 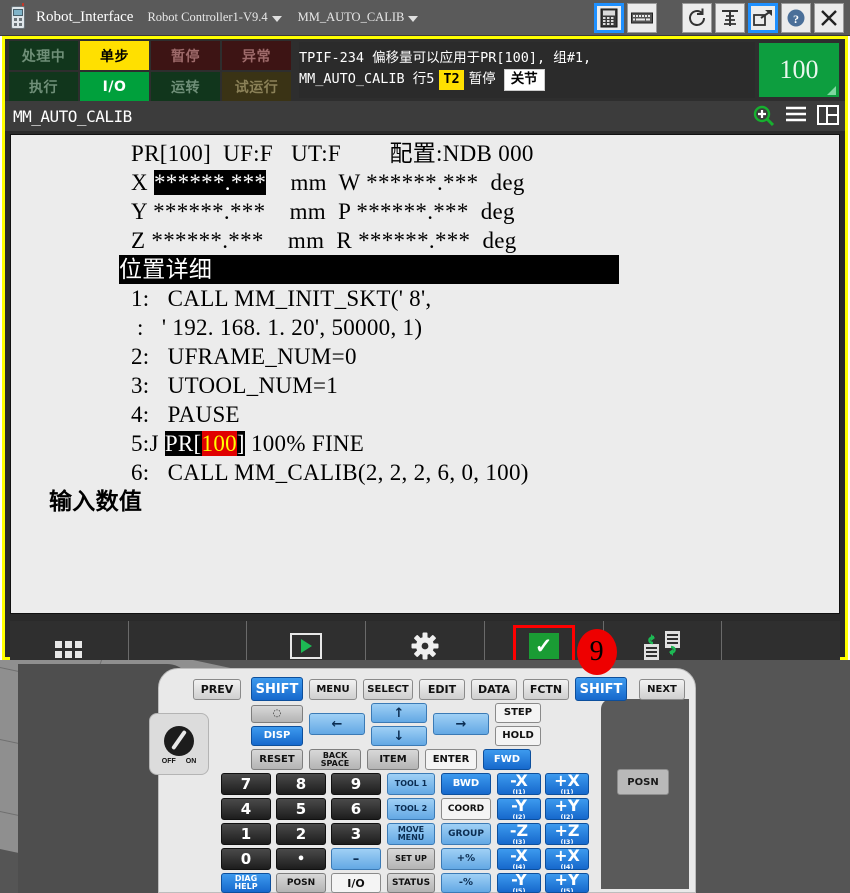 I want to click on key-hold: HOLD, so click(x=518, y=736).